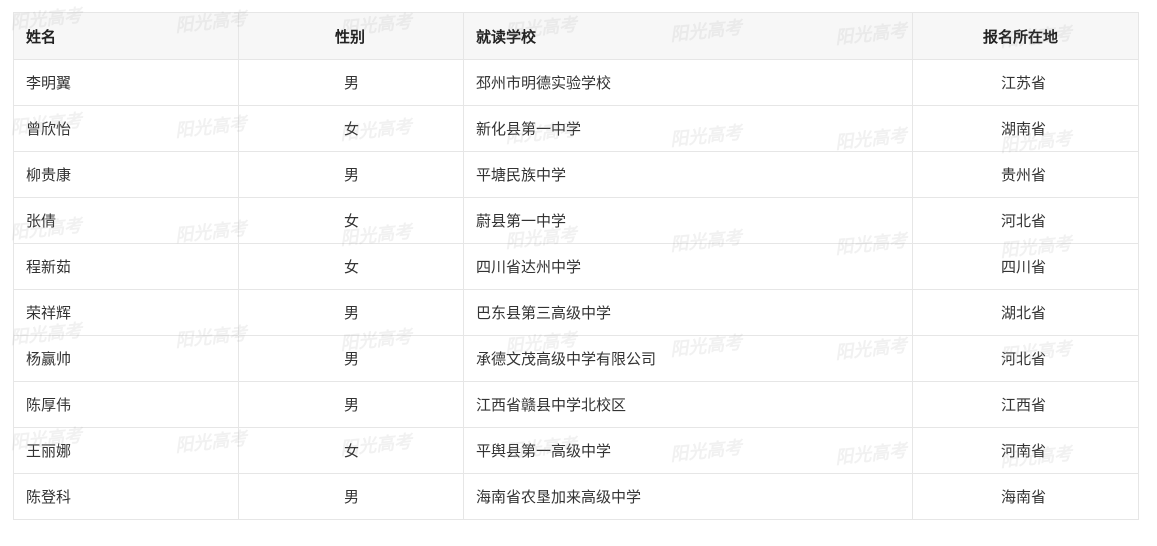 This screenshot has width=1157, height=546. I want to click on table-header: 姓名 性别 就读学校 报名所在地, so click(576, 36).